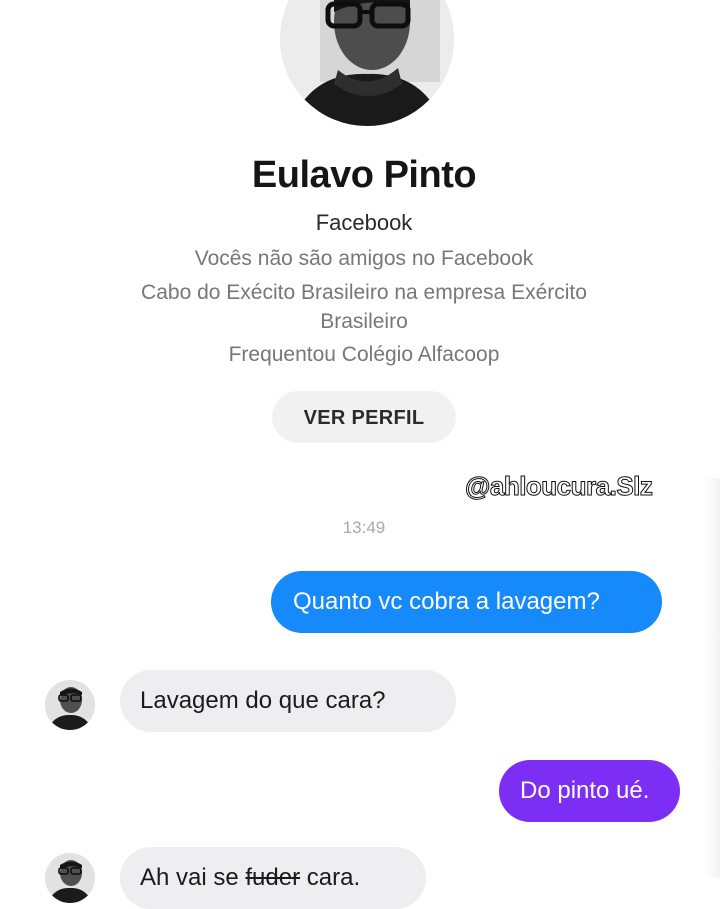  I want to click on work-info-line2: Brasileiro, so click(364, 321).